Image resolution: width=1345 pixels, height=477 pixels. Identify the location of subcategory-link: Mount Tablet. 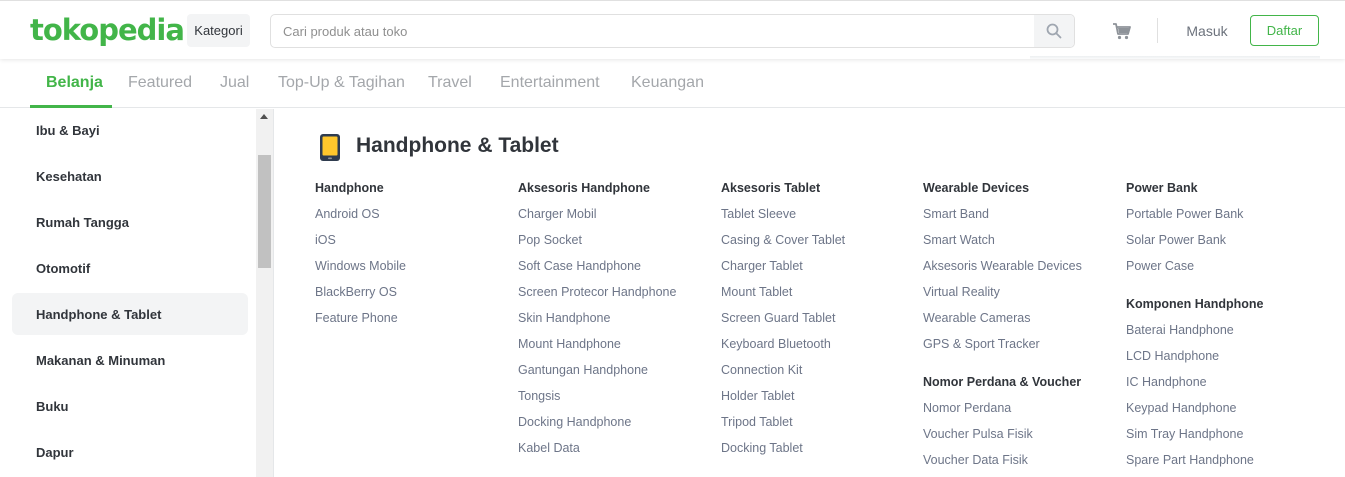
(816, 296).